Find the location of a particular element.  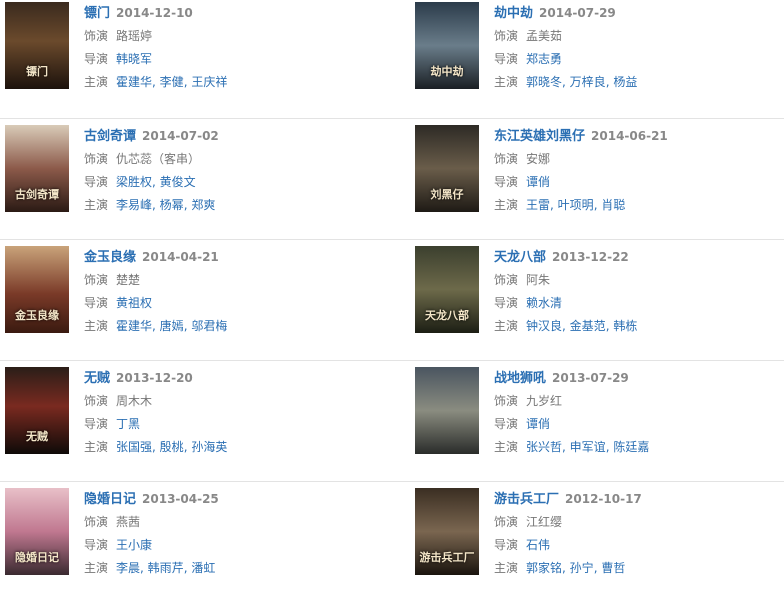

cast-member-link: 殷桃 is located at coordinates (172, 447).